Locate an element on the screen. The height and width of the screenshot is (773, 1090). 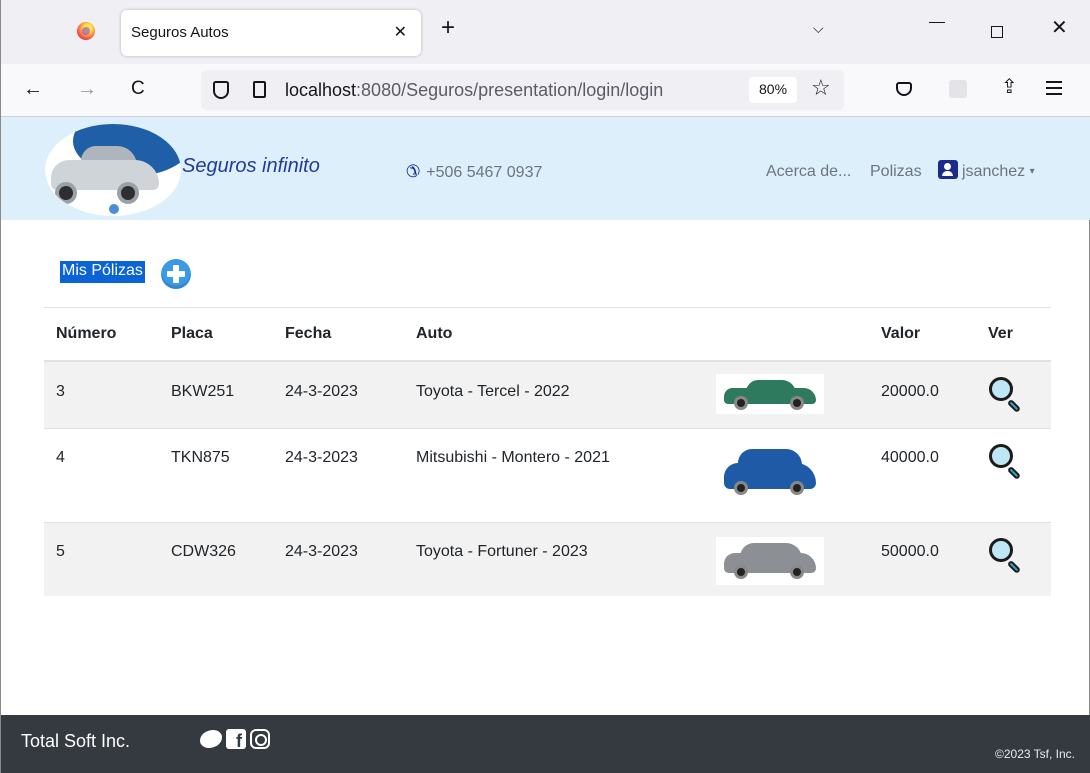
close-window-icon: ✕ is located at coordinates (1059, 28).